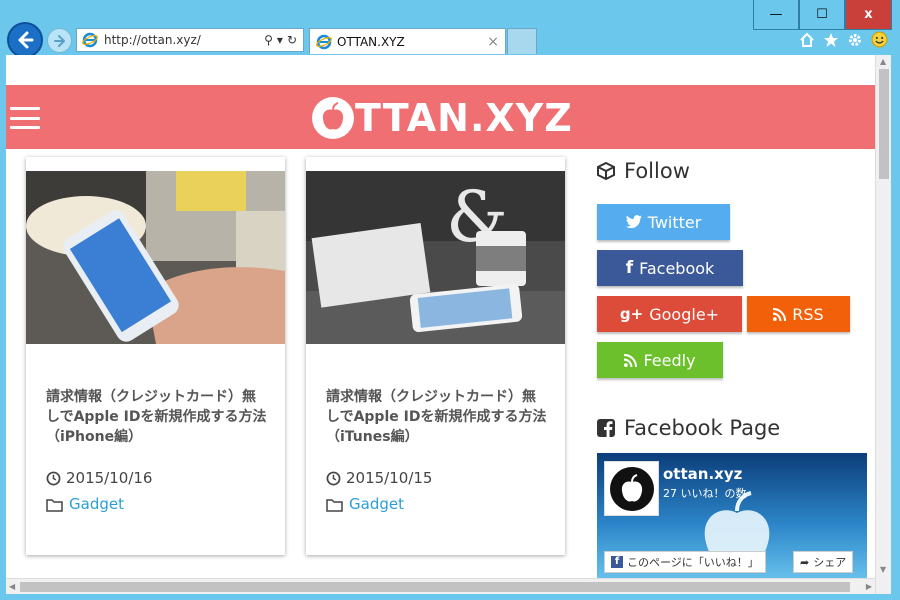 The image size is (900, 600). What do you see at coordinates (830, 562) in the screenshot?
I see `share-label: シェア` at bounding box center [830, 562].